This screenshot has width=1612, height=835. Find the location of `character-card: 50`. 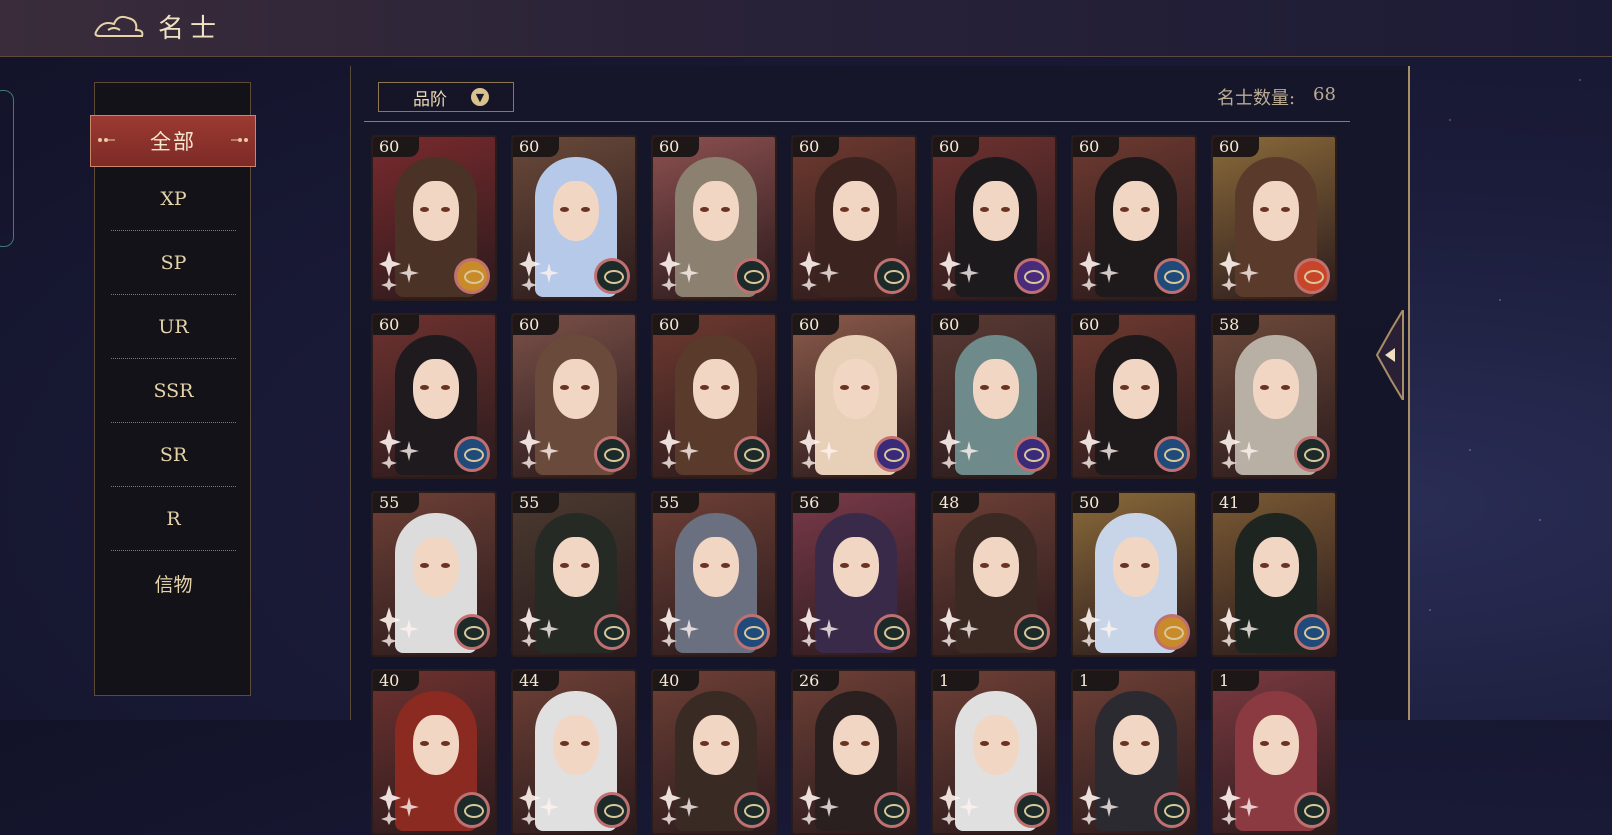

character-card: 50 is located at coordinates (1134, 574).